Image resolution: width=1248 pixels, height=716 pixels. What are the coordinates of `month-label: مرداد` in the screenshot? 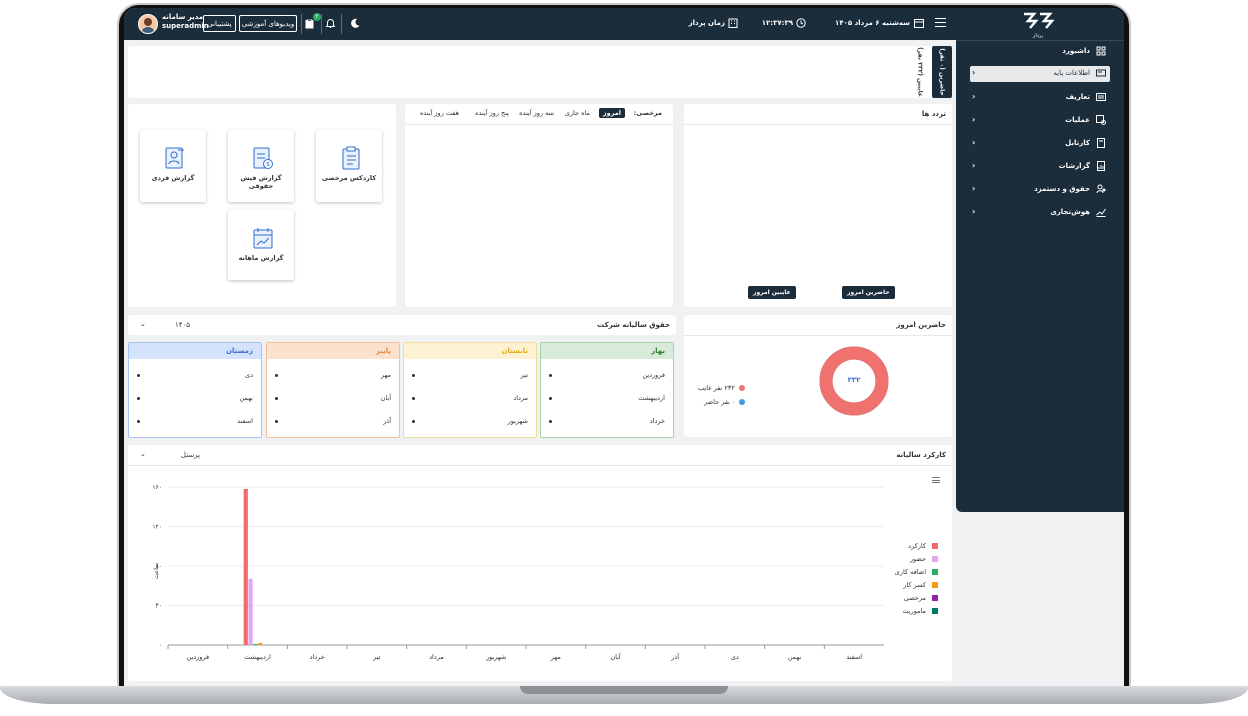 It's located at (520, 398).